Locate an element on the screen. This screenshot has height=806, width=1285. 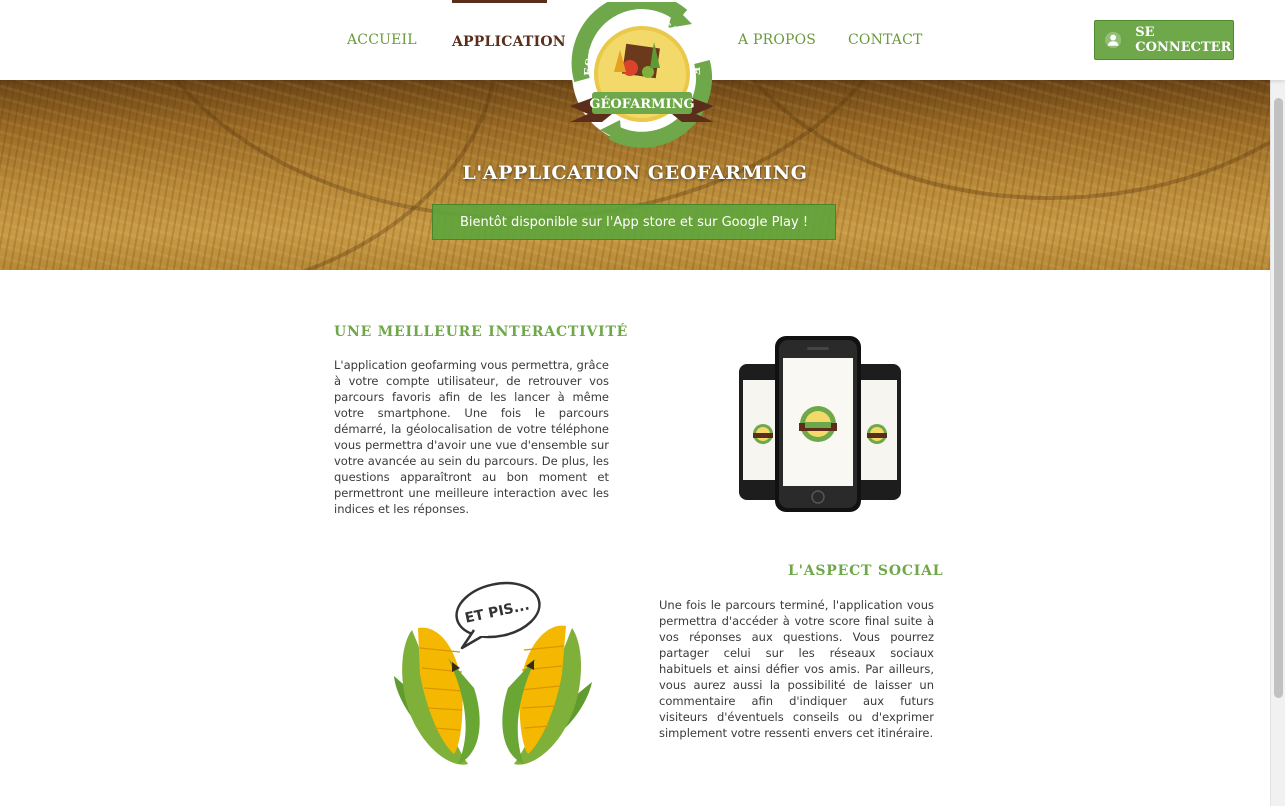
page-scrollbar is located at coordinates (1277, 443).